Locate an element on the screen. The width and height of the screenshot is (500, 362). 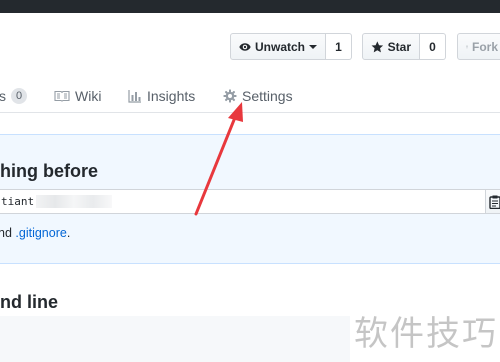
watchers-count: 1 is located at coordinates (339, 46).